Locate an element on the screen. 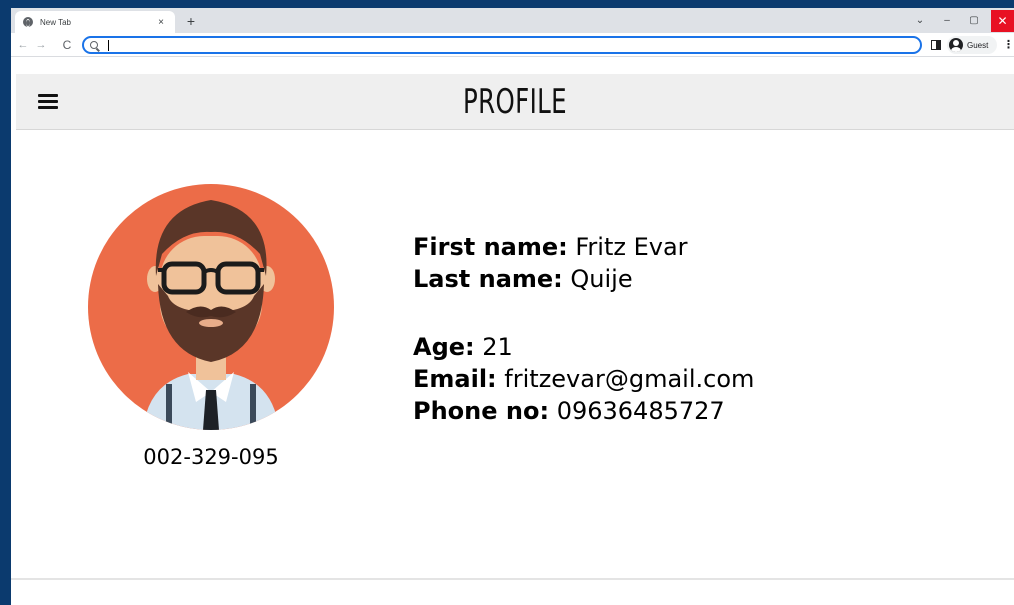 The height and width of the screenshot is (605, 1014). age-value: 21 is located at coordinates (497, 347).